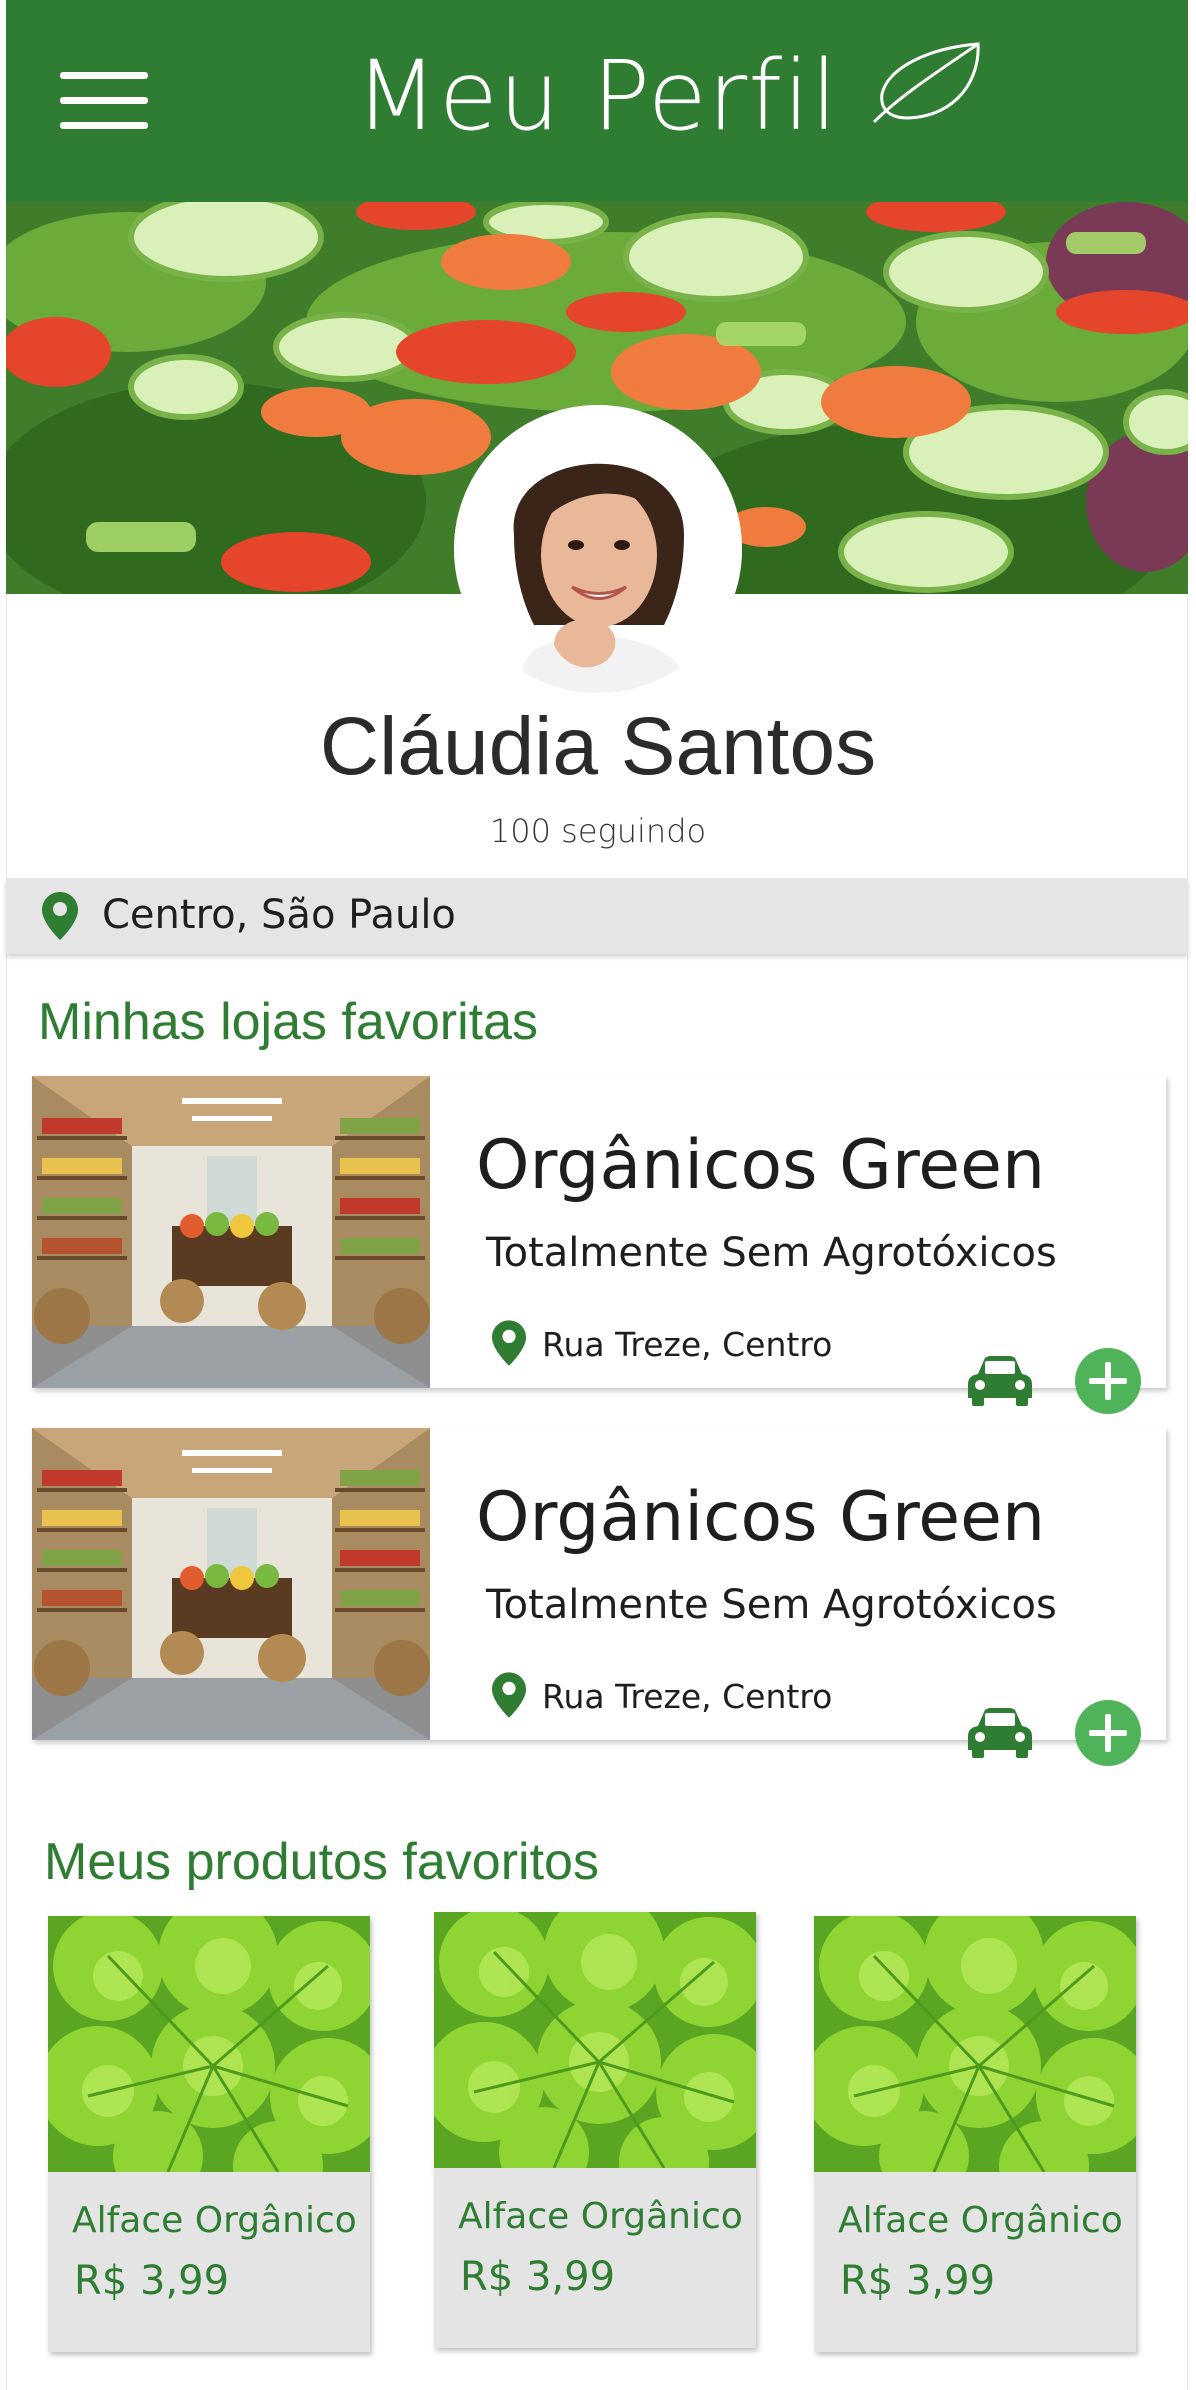  What do you see at coordinates (598, 549) in the screenshot?
I see `avatar` at bounding box center [598, 549].